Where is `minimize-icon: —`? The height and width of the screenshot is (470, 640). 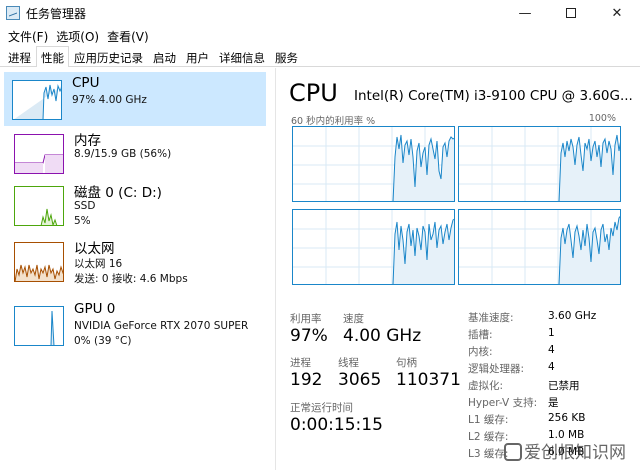
minimize-icon: — is located at coordinates (525, 13).